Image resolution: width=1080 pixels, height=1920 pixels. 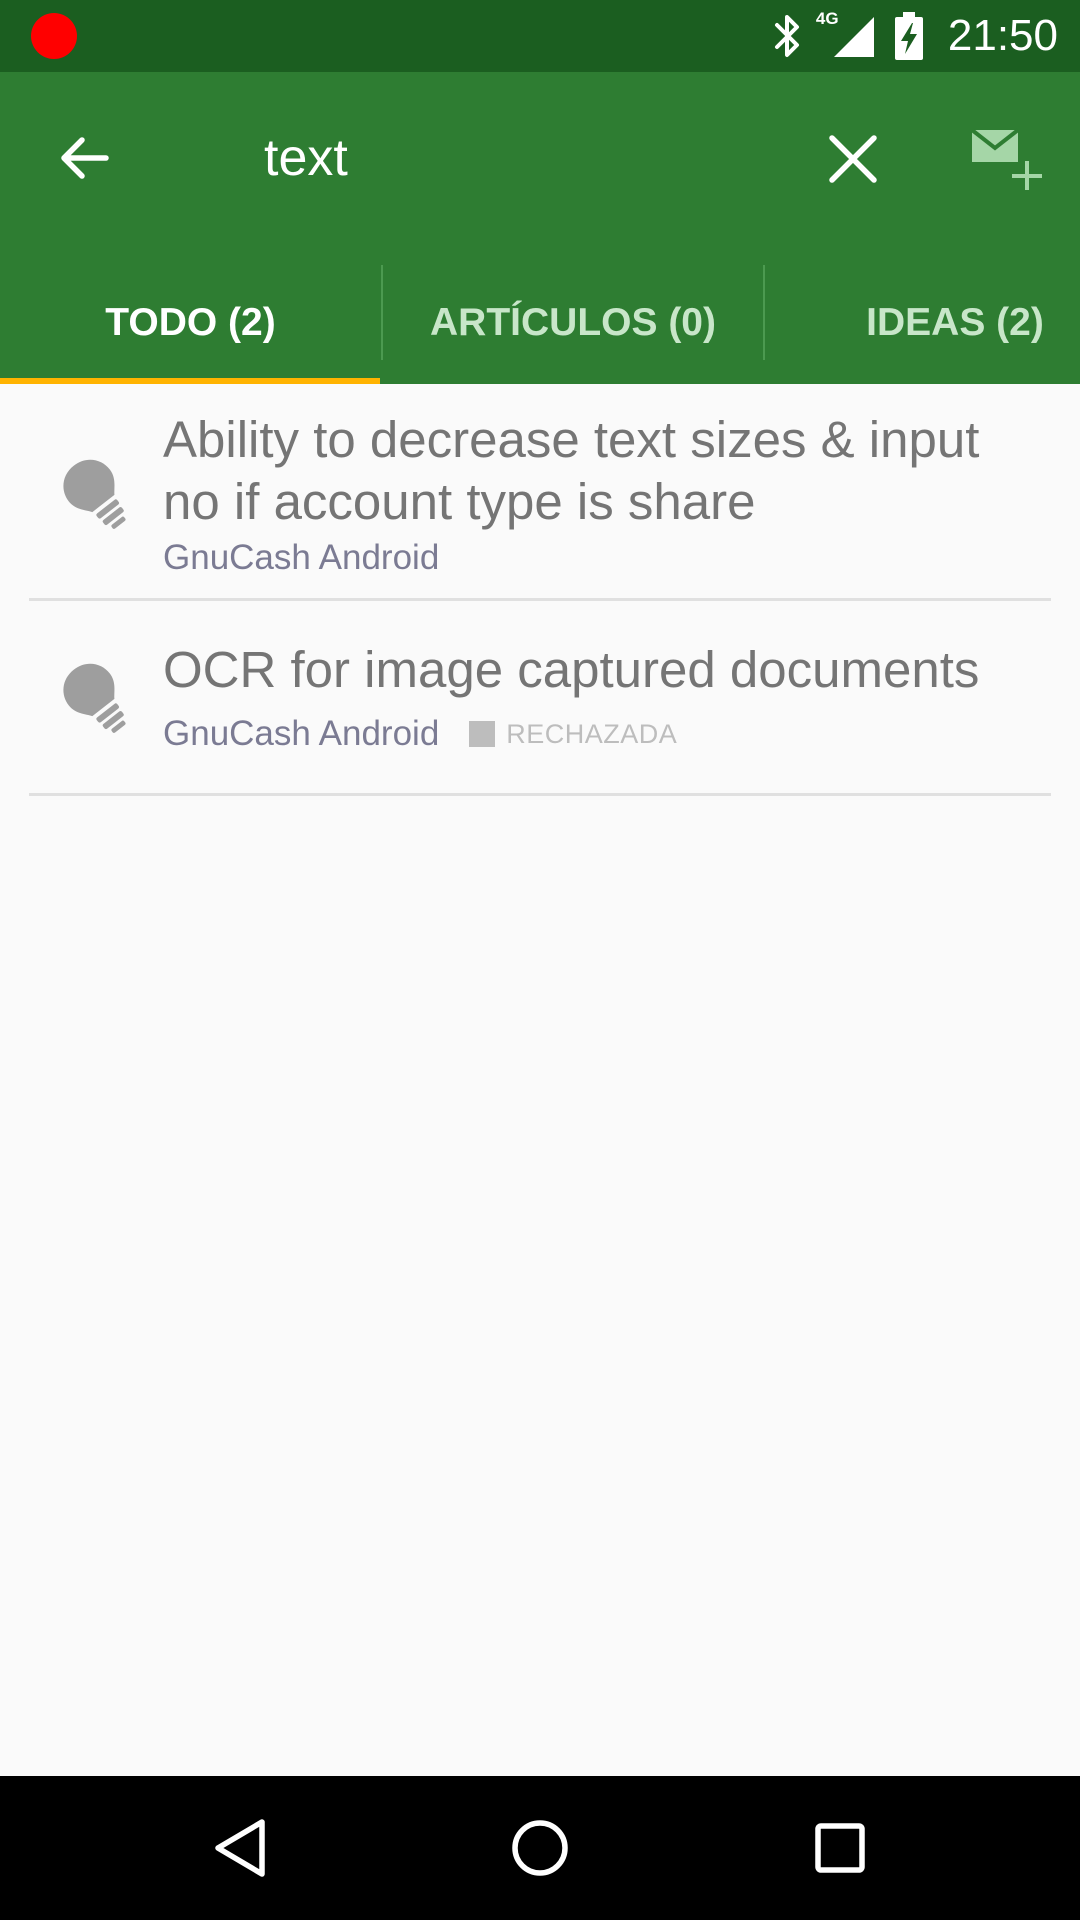 I want to click on status-square-icon, so click(x=482, y=734).